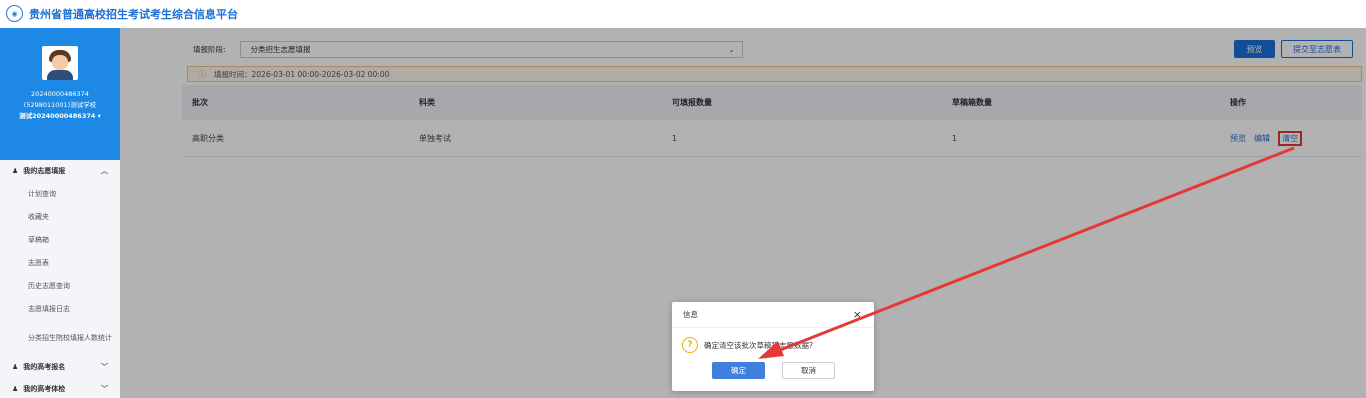 The height and width of the screenshot is (398, 1366). What do you see at coordinates (60, 285) in the screenshot?
I see `sidebar-item-history: 历史志愿查询` at bounding box center [60, 285].